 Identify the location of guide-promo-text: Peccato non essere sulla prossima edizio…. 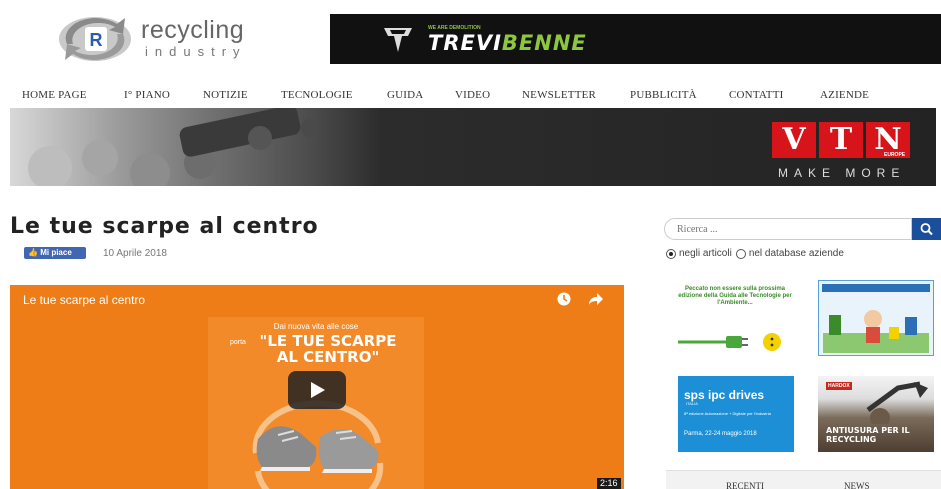
(735, 296).